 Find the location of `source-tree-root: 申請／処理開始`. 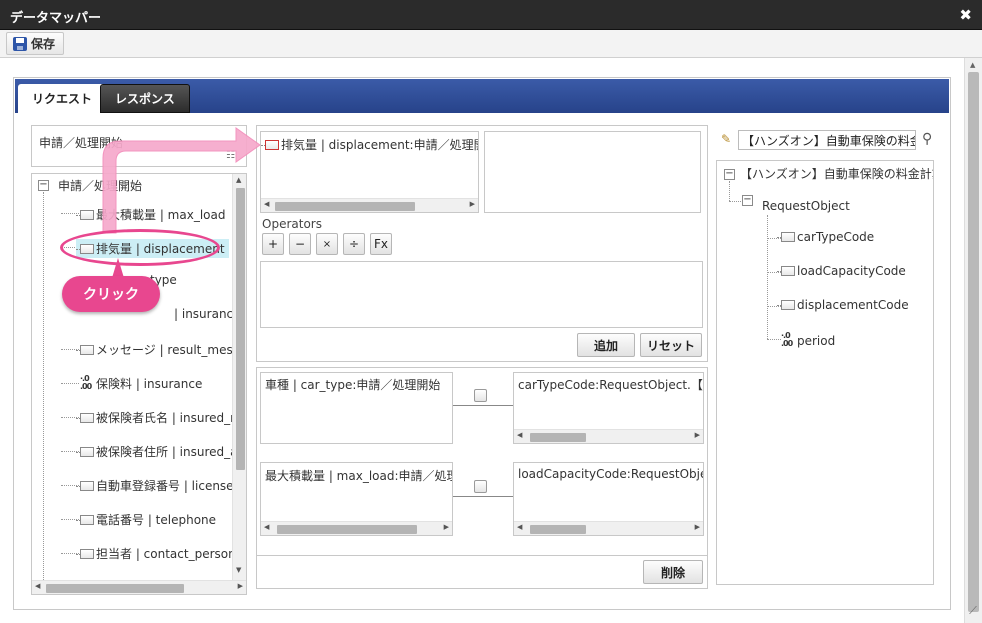

source-tree-root: 申請／処理開始 is located at coordinates (100, 185).